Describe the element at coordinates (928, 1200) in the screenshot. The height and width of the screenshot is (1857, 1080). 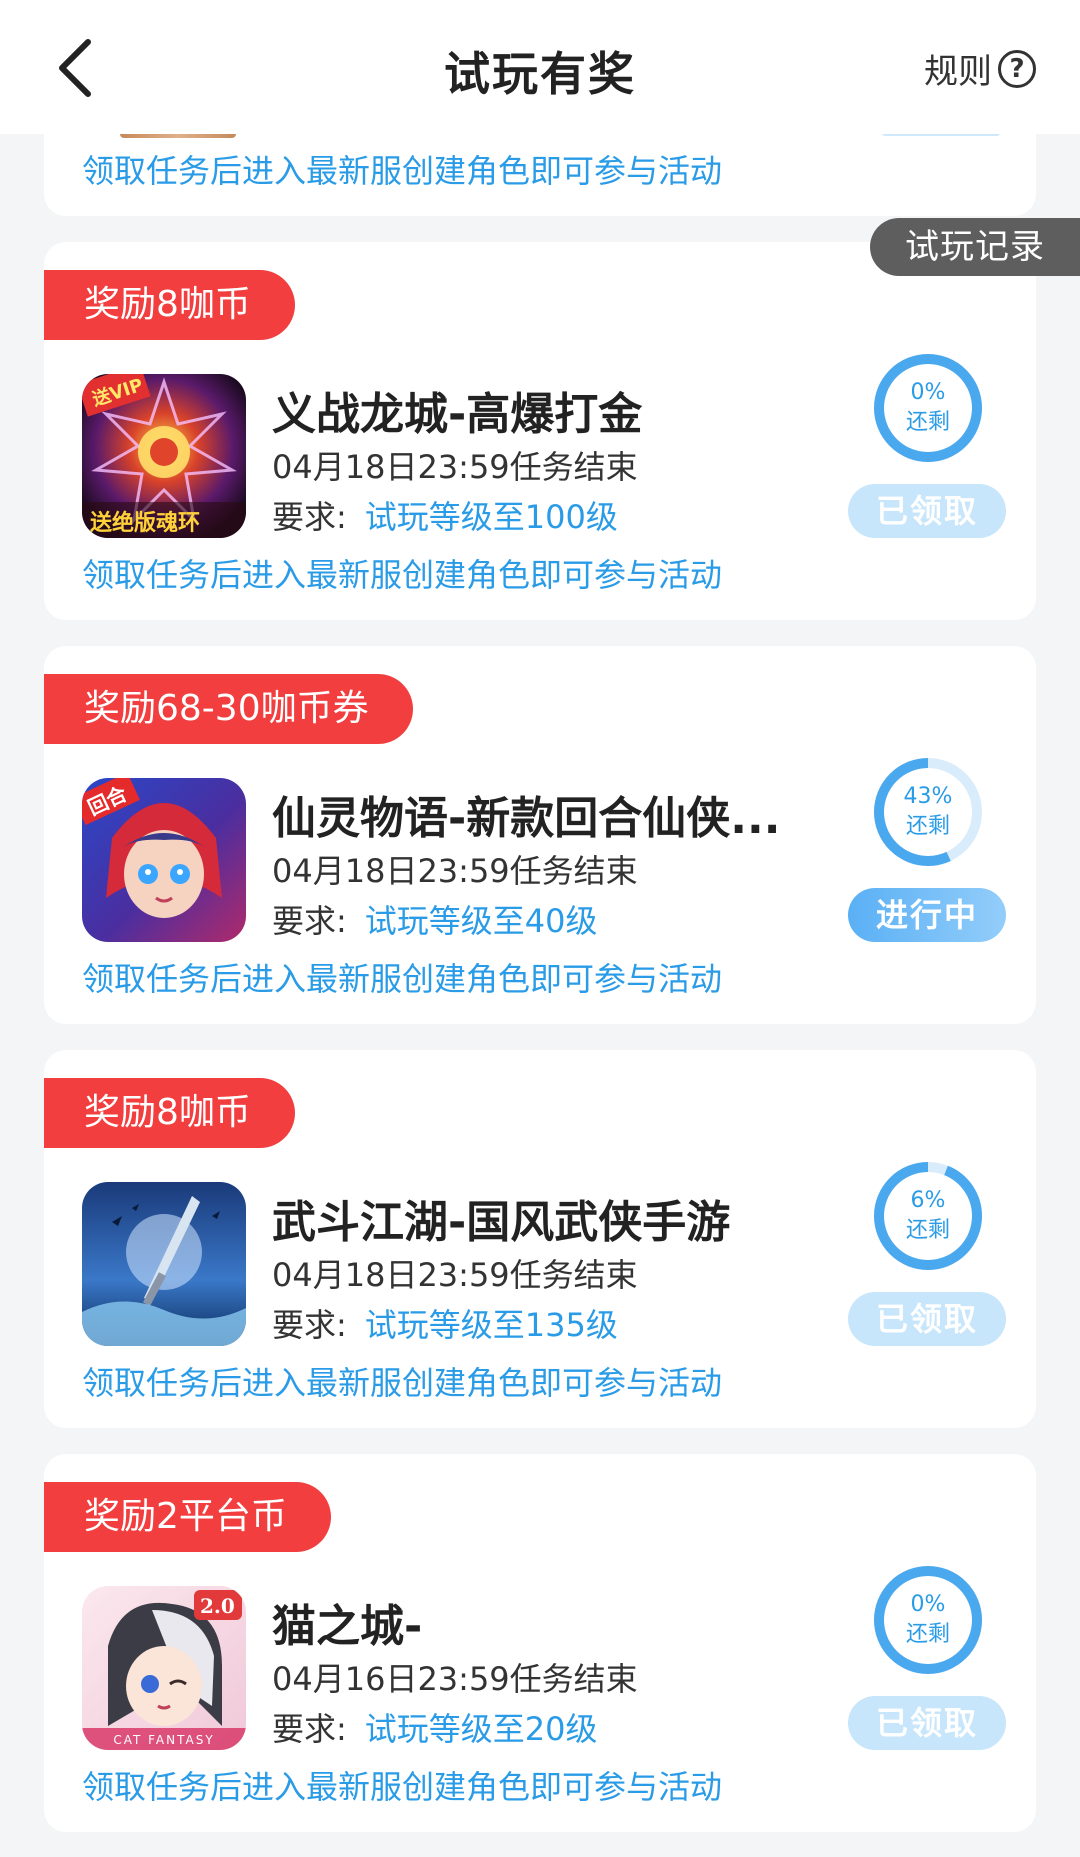
I see `progress-percent: 6%` at that location.